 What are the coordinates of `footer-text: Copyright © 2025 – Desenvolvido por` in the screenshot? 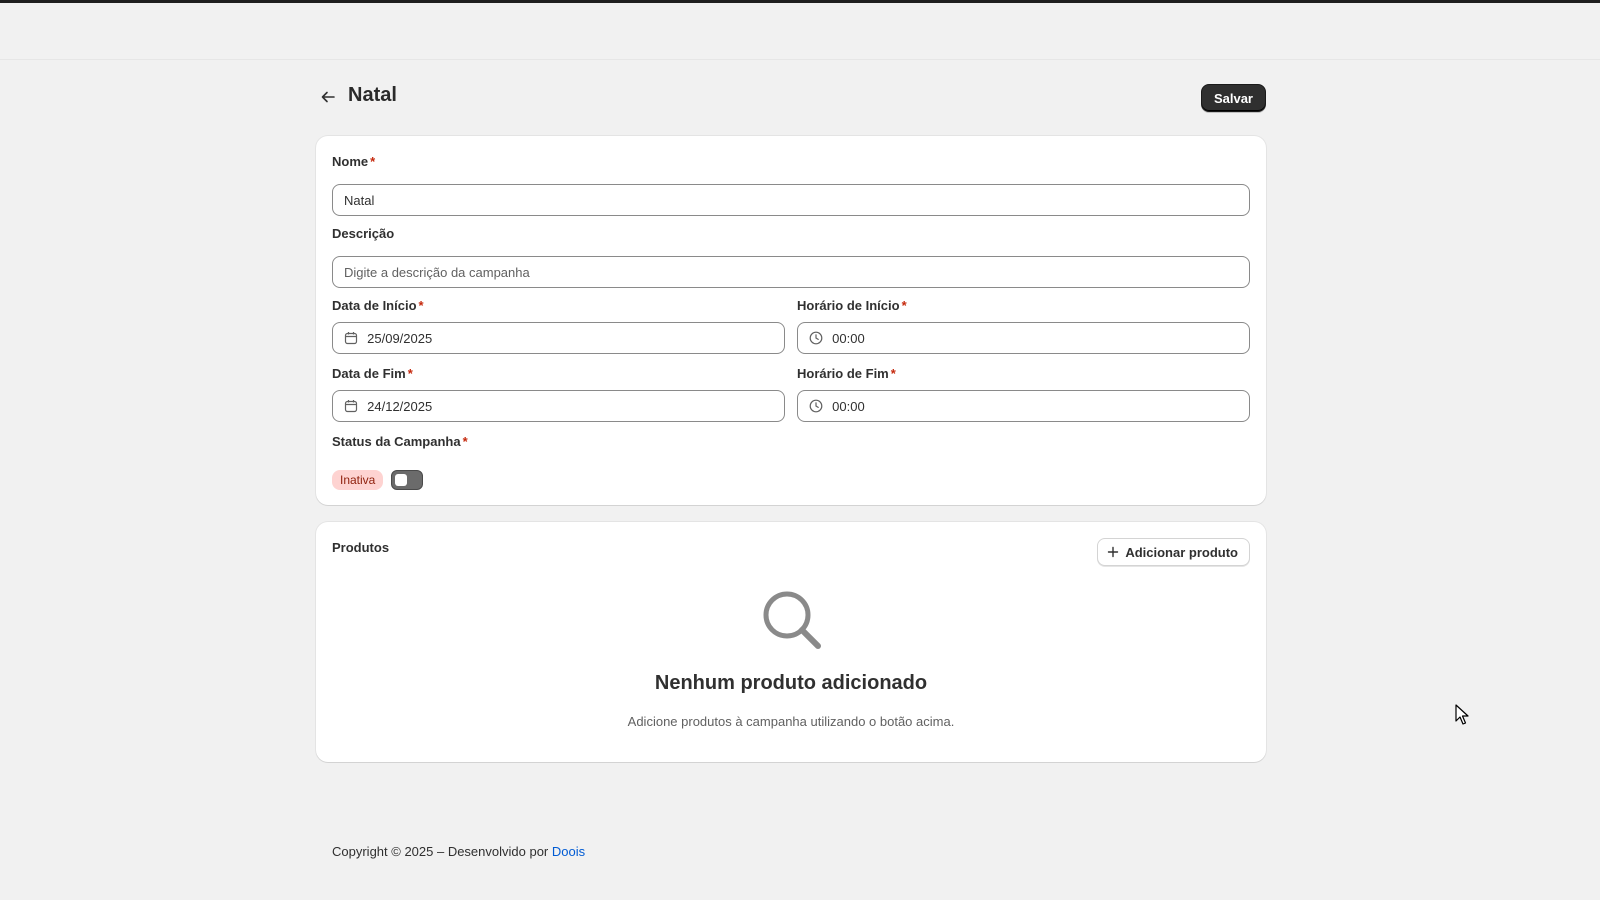 It's located at (440, 851).